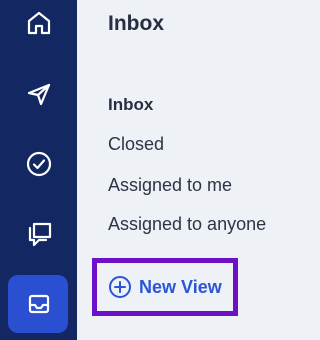  I want to click on plus-circle-icon, so click(120, 287).